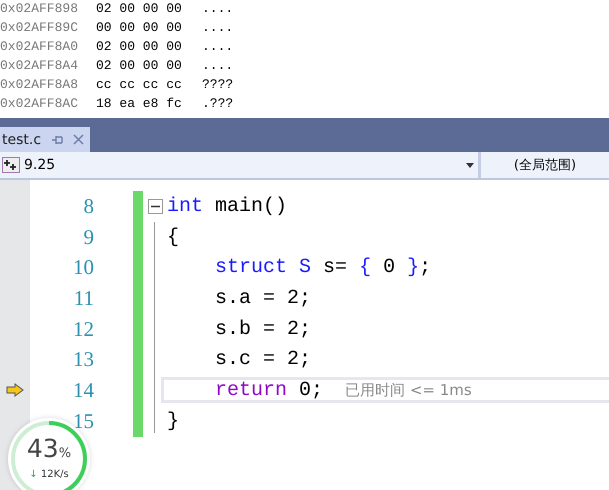  What do you see at coordinates (45, 139) in the screenshot?
I see `file-tab: test.c` at bounding box center [45, 139].